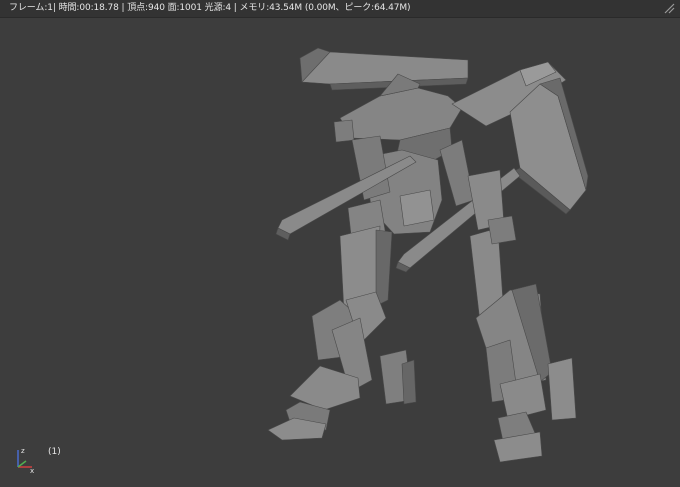 The image size is (680, 487). I want to click on svg-text: z, so click(23, 451).